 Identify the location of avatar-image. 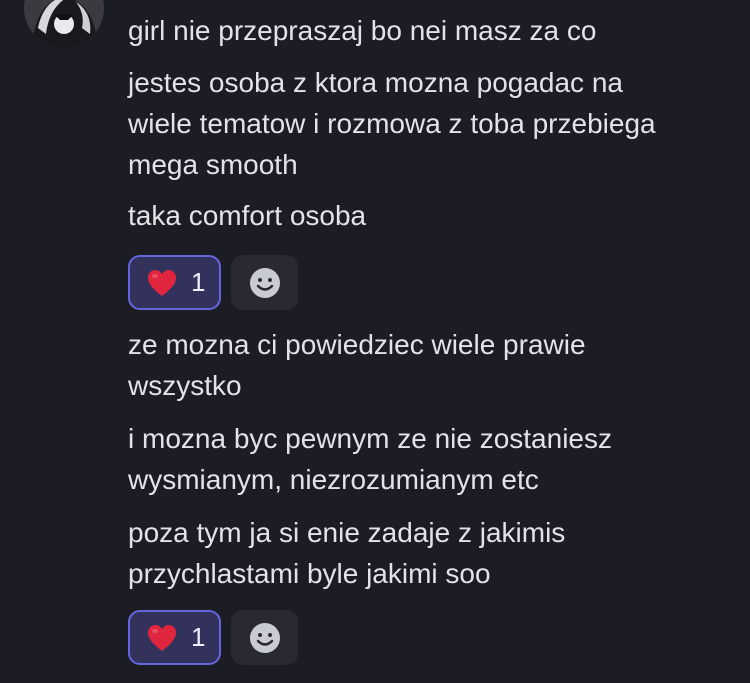
(64, 24).